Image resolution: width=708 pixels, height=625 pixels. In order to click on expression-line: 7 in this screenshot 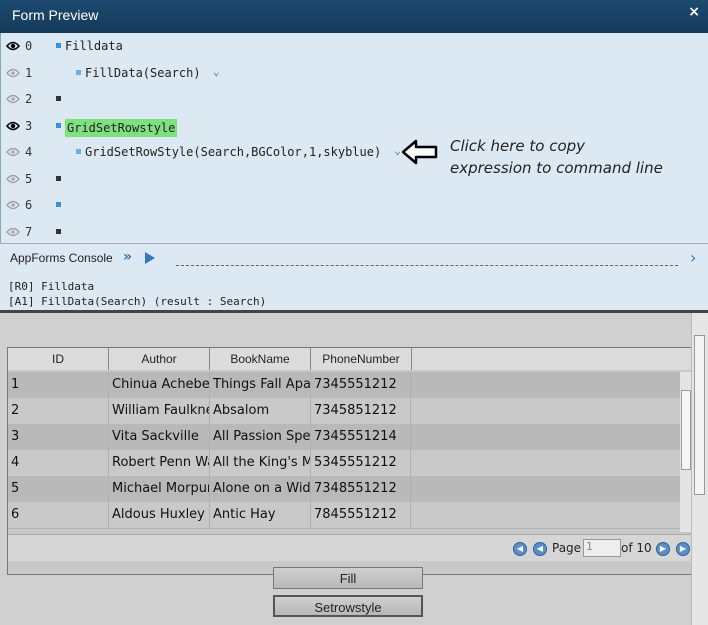, I will do `click(354, 232)`.